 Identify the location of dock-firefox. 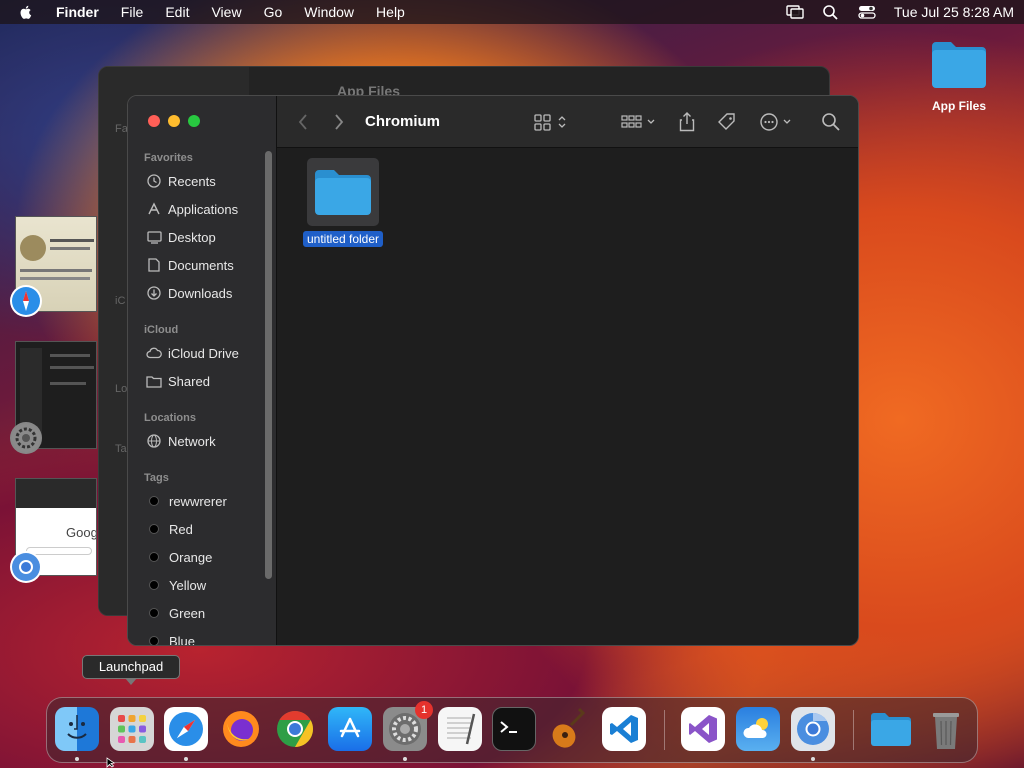
(241, 729).